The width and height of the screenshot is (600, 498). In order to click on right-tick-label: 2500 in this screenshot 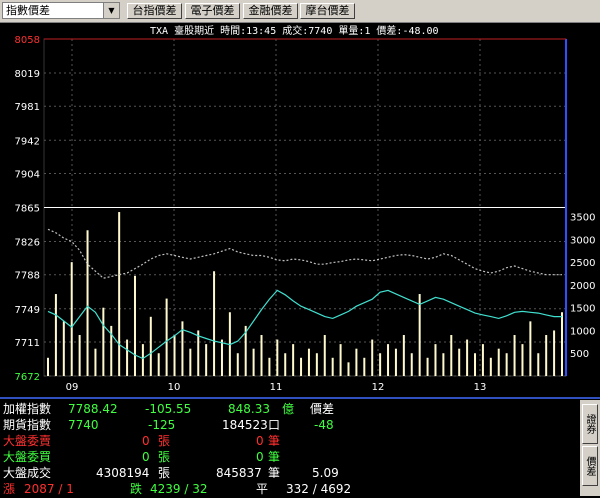, I will do `click(582, 263)`.